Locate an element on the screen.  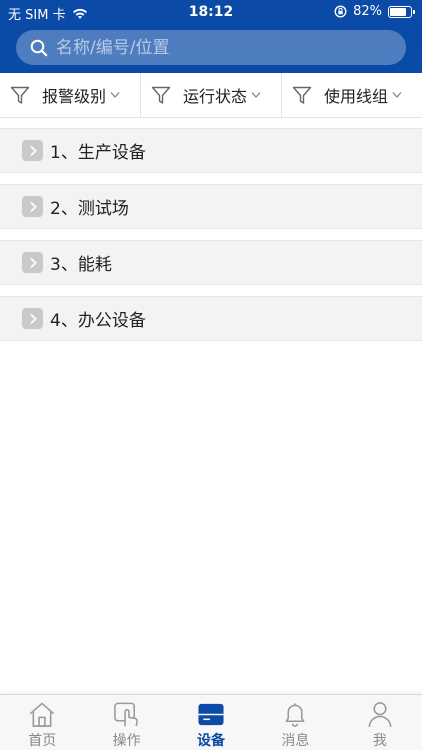
filter-label: 报警级别 is located at coordinates (74, 96).